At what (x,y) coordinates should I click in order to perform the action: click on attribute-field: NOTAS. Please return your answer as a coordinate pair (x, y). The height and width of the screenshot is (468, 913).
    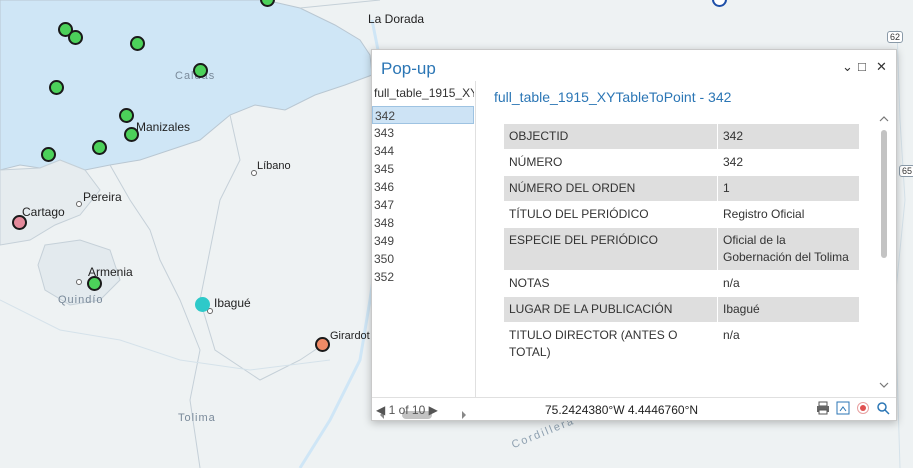
    Looking at the image, I should click on (610, 283).